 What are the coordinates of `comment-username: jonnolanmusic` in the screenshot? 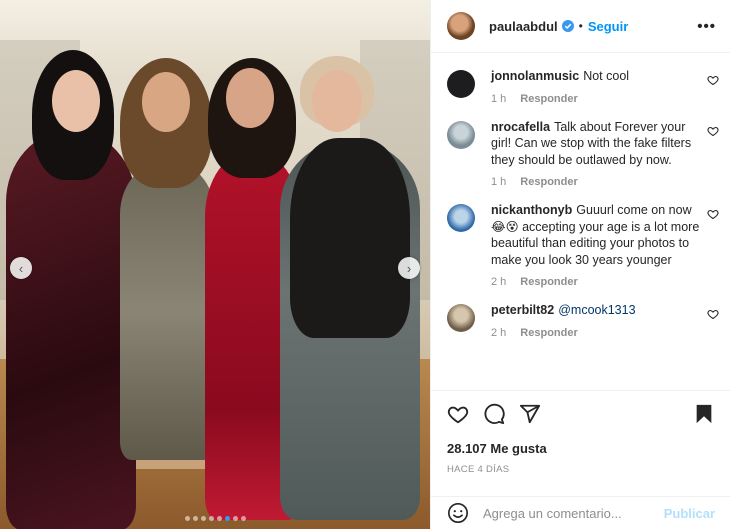 It's located at (535, 76).